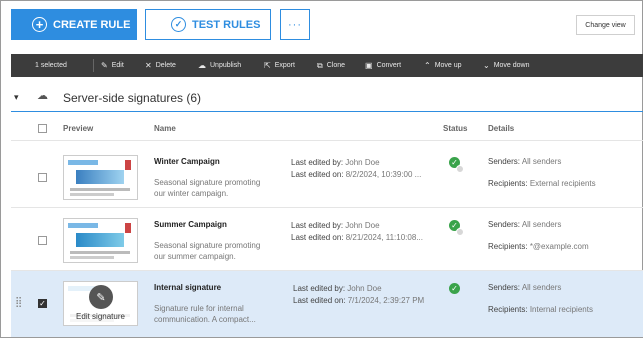 The image size is (643, 338). I want to click on export-button: ⇱ Export, so click(279, 65).